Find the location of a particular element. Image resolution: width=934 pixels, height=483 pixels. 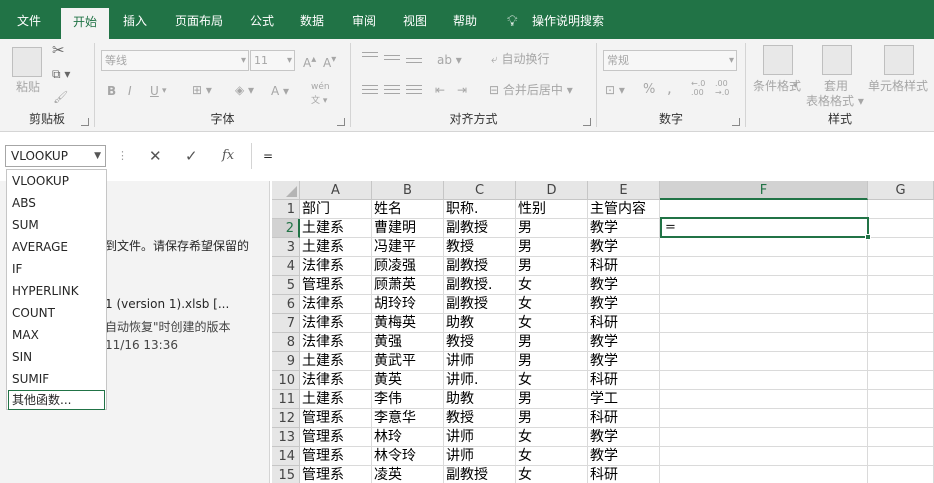

column-header-b: B is located at coordinates (408, 190).